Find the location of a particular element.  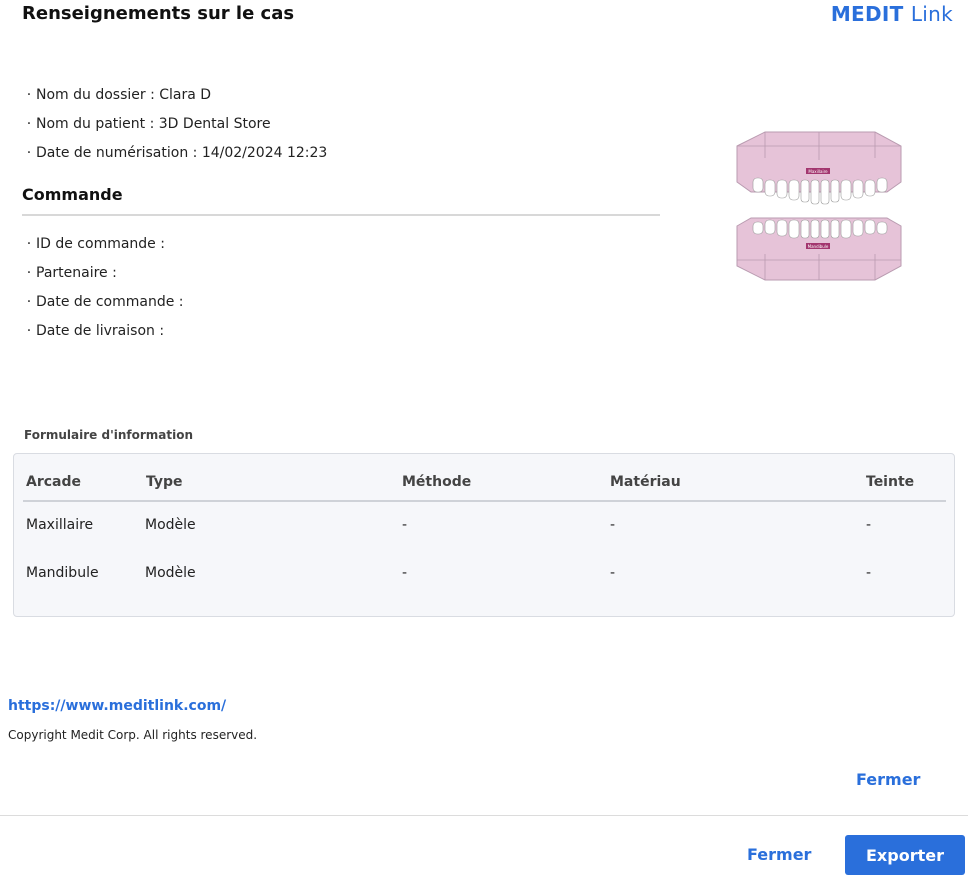

close-button: Fermer is located at coordinates (779, 854).